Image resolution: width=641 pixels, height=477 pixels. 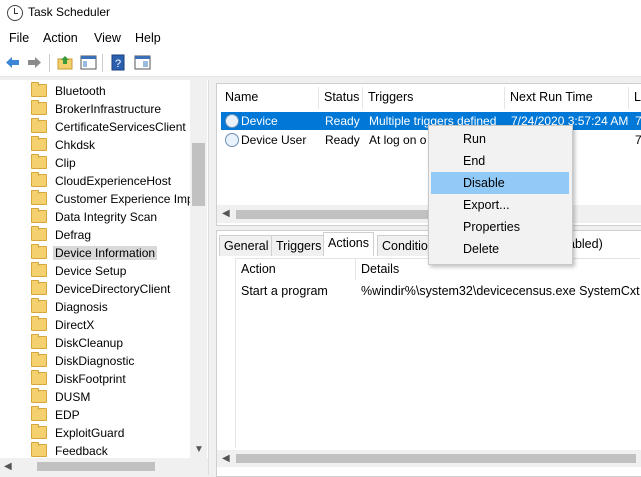 I want to click on tree-item-label: DiskCleanup, so click(x=89, y=343).